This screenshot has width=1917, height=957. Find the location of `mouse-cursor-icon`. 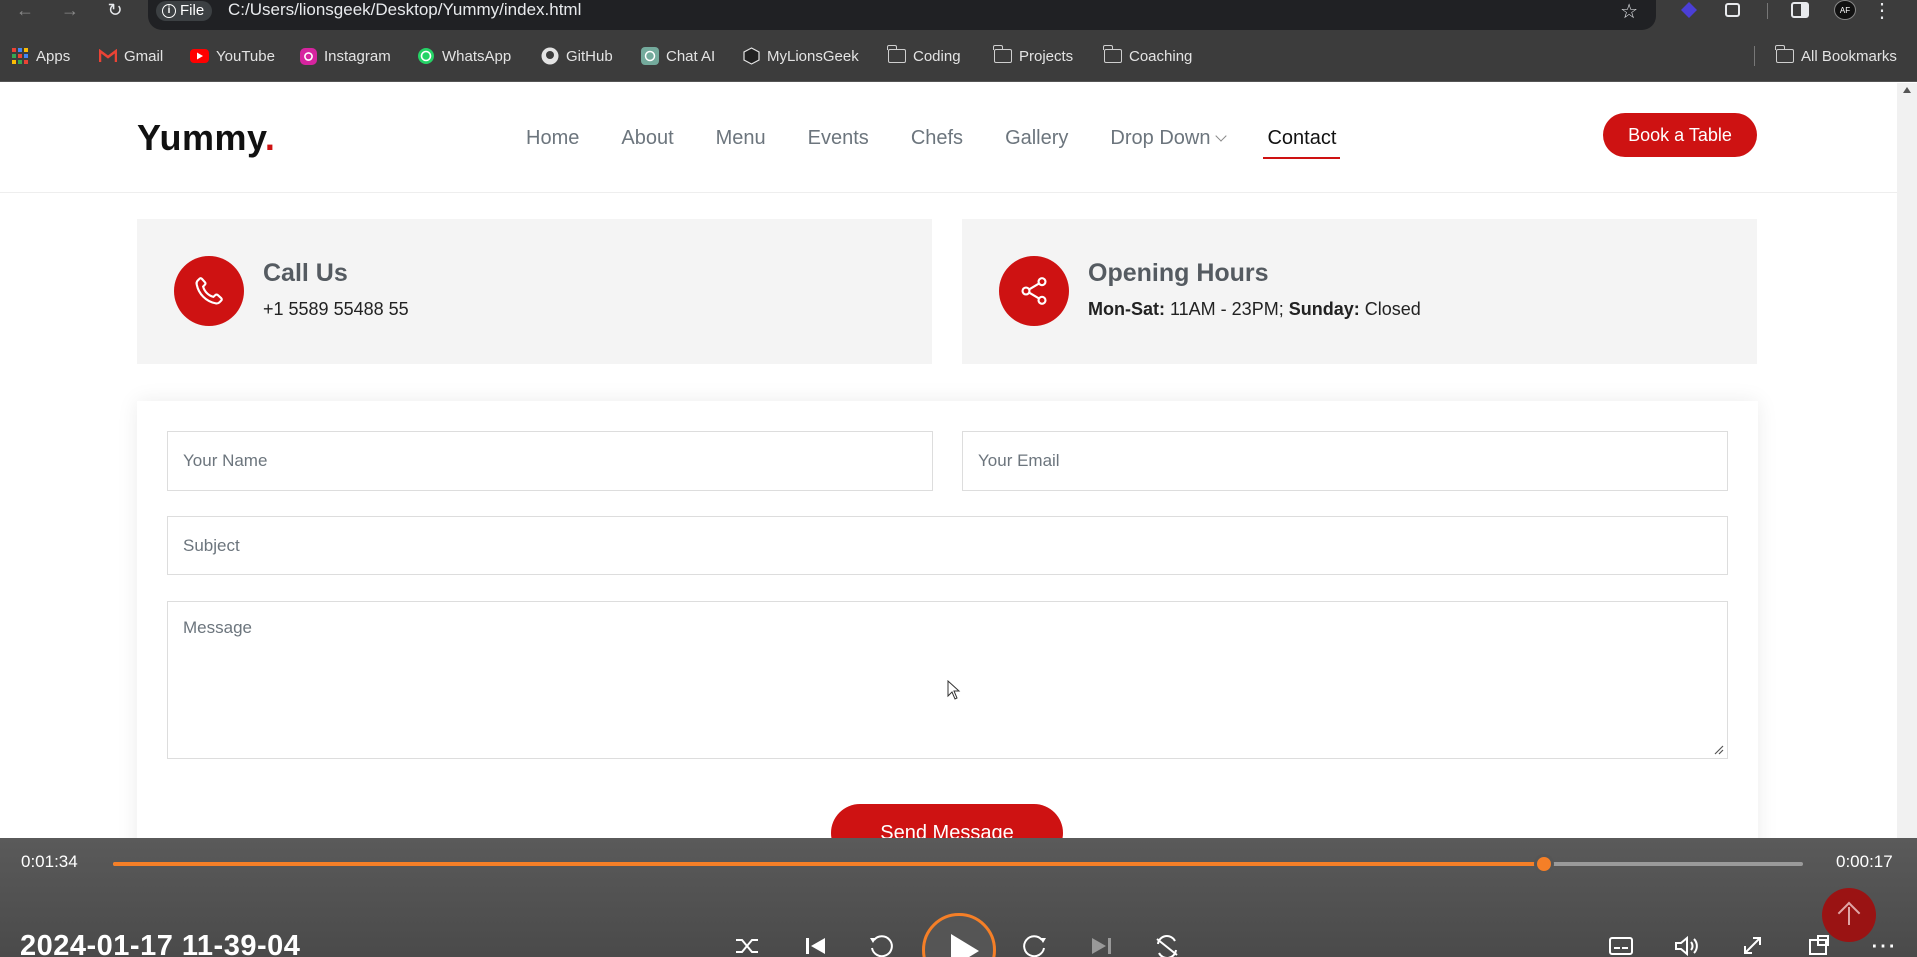

mouse-cursor-icon is located at coordinates (954, 690).